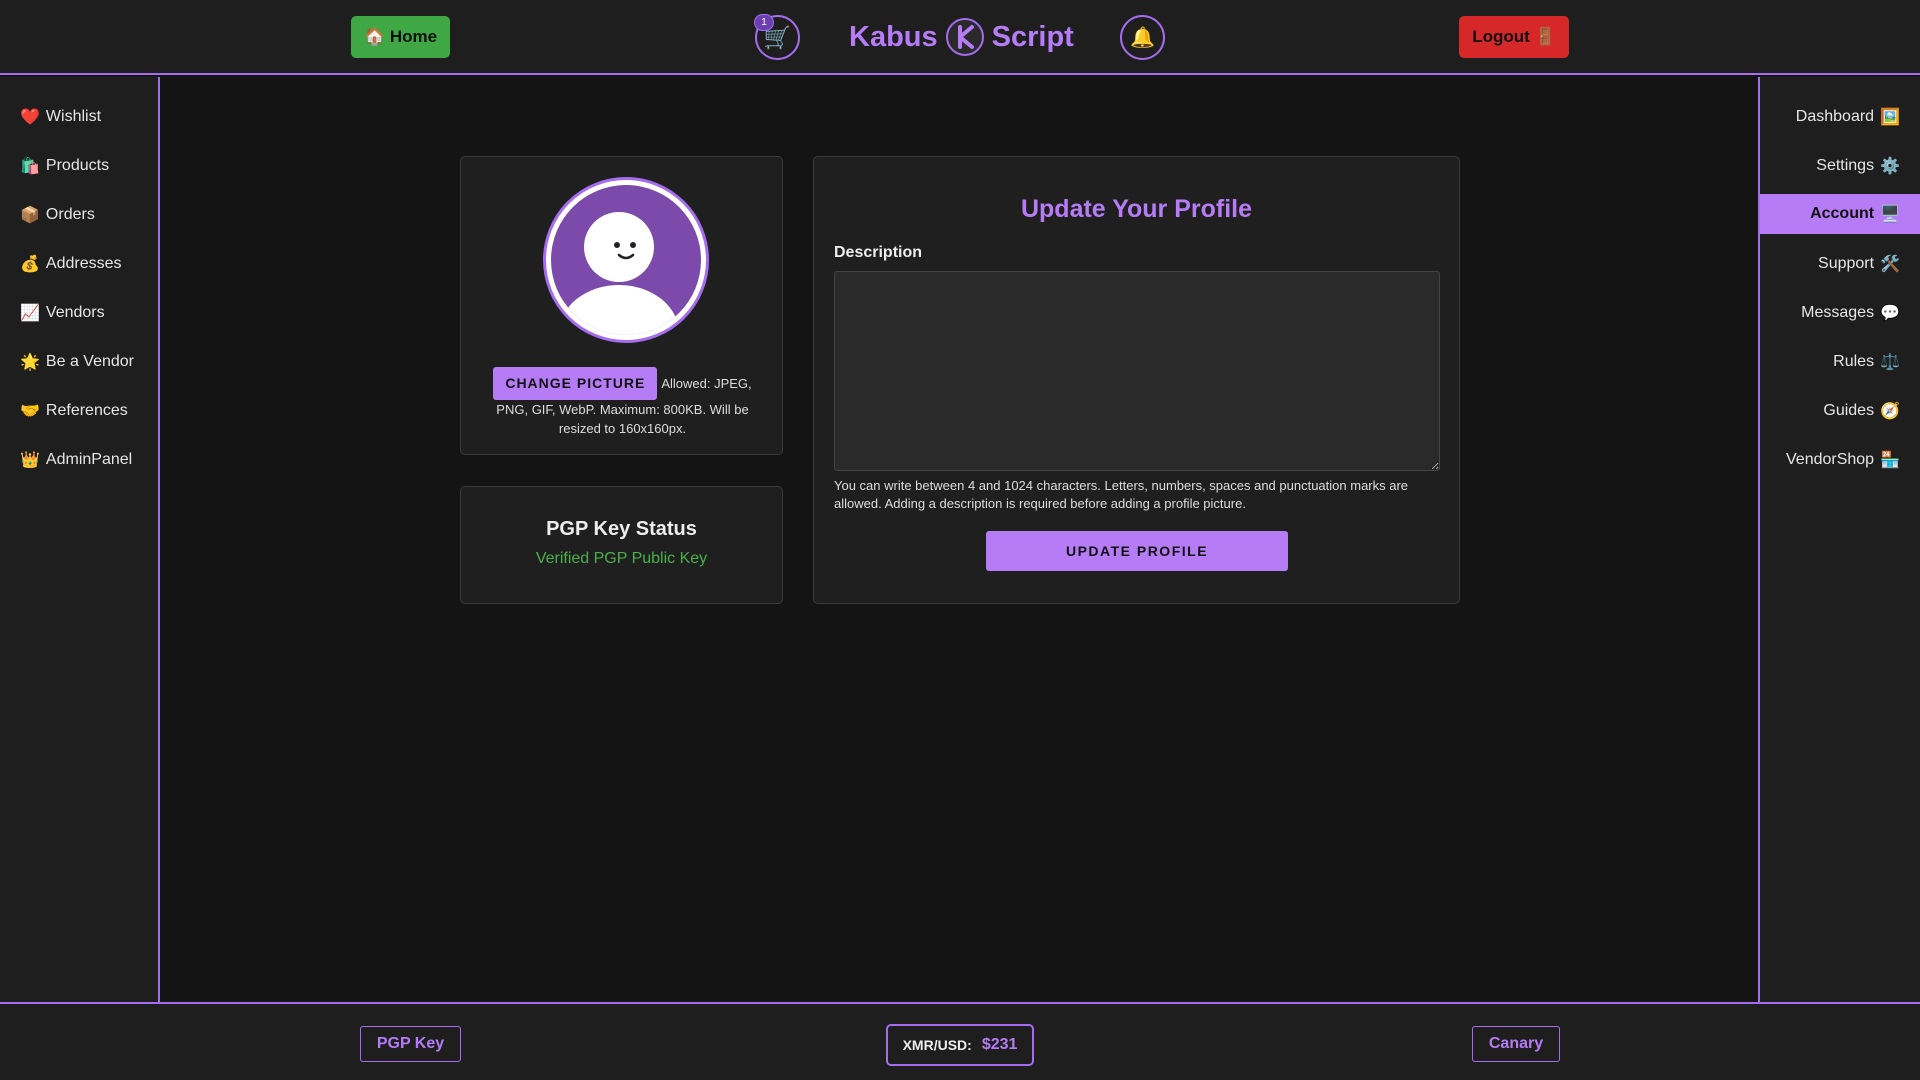 The width and height of the screenshot is (1920, 1080). I want to click on sidebar-item-support: Support 🛠️, so click(1840, 263).